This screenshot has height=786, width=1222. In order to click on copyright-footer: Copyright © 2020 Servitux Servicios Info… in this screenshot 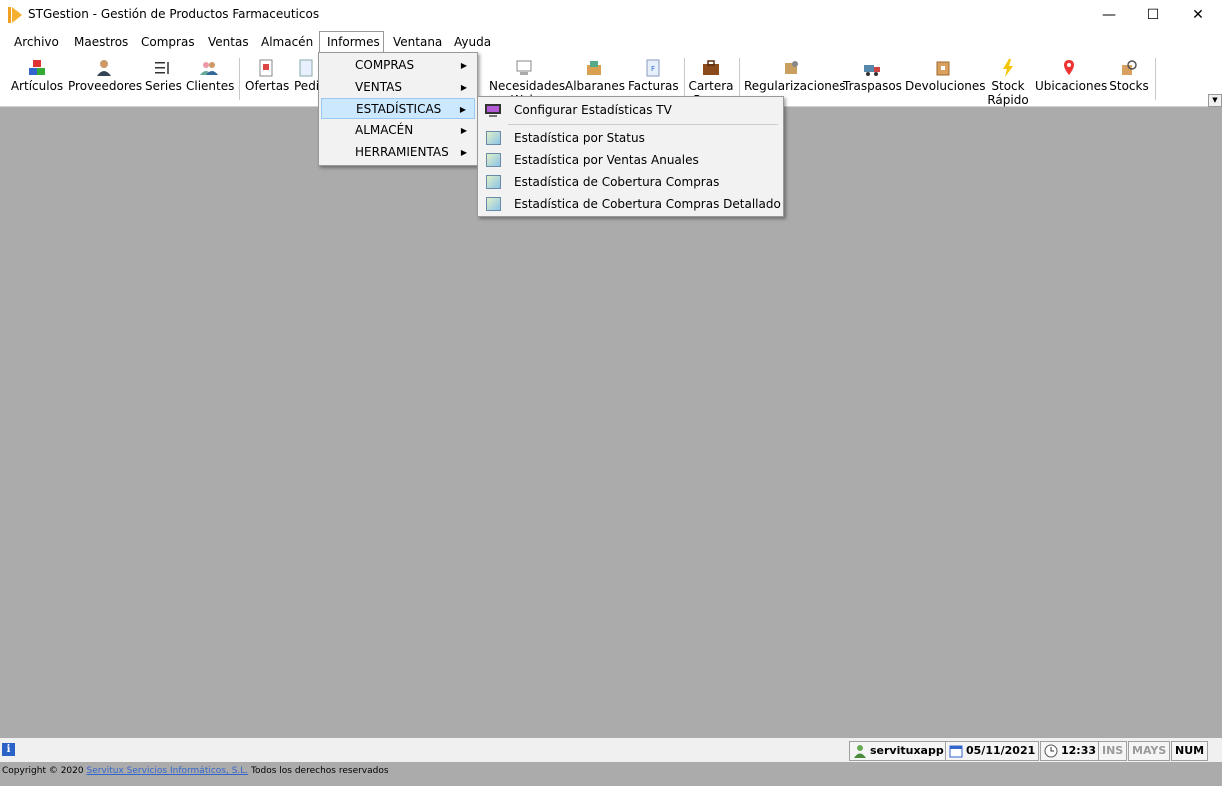, I will do `click(195, 771)`.